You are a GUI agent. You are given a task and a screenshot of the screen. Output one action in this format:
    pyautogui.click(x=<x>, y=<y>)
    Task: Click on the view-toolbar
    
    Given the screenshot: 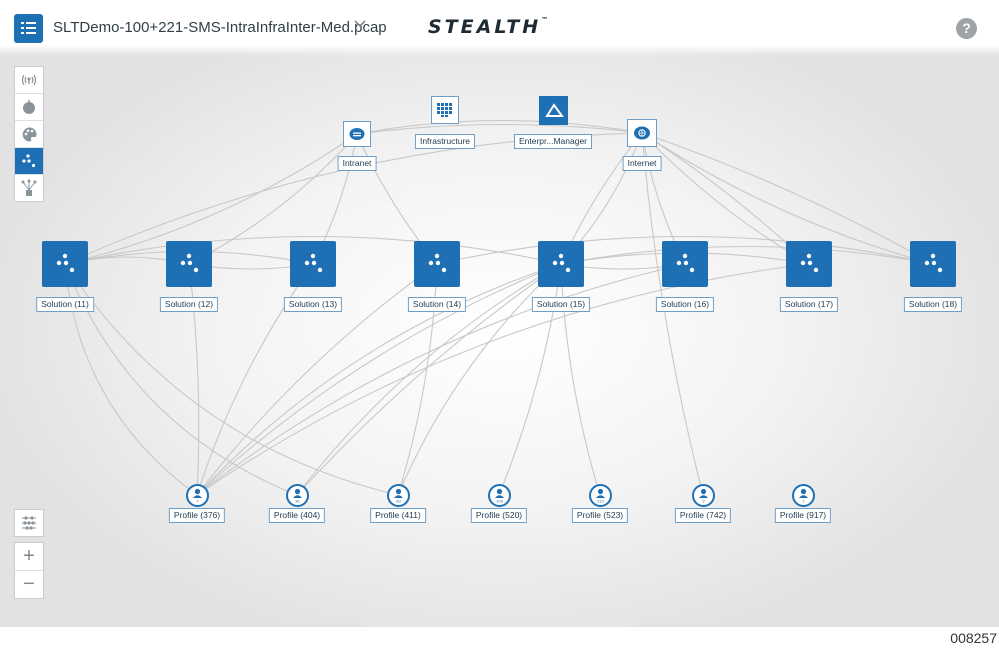 What is the action you would take?
    pyautogui.click(x=29, y=134)
    